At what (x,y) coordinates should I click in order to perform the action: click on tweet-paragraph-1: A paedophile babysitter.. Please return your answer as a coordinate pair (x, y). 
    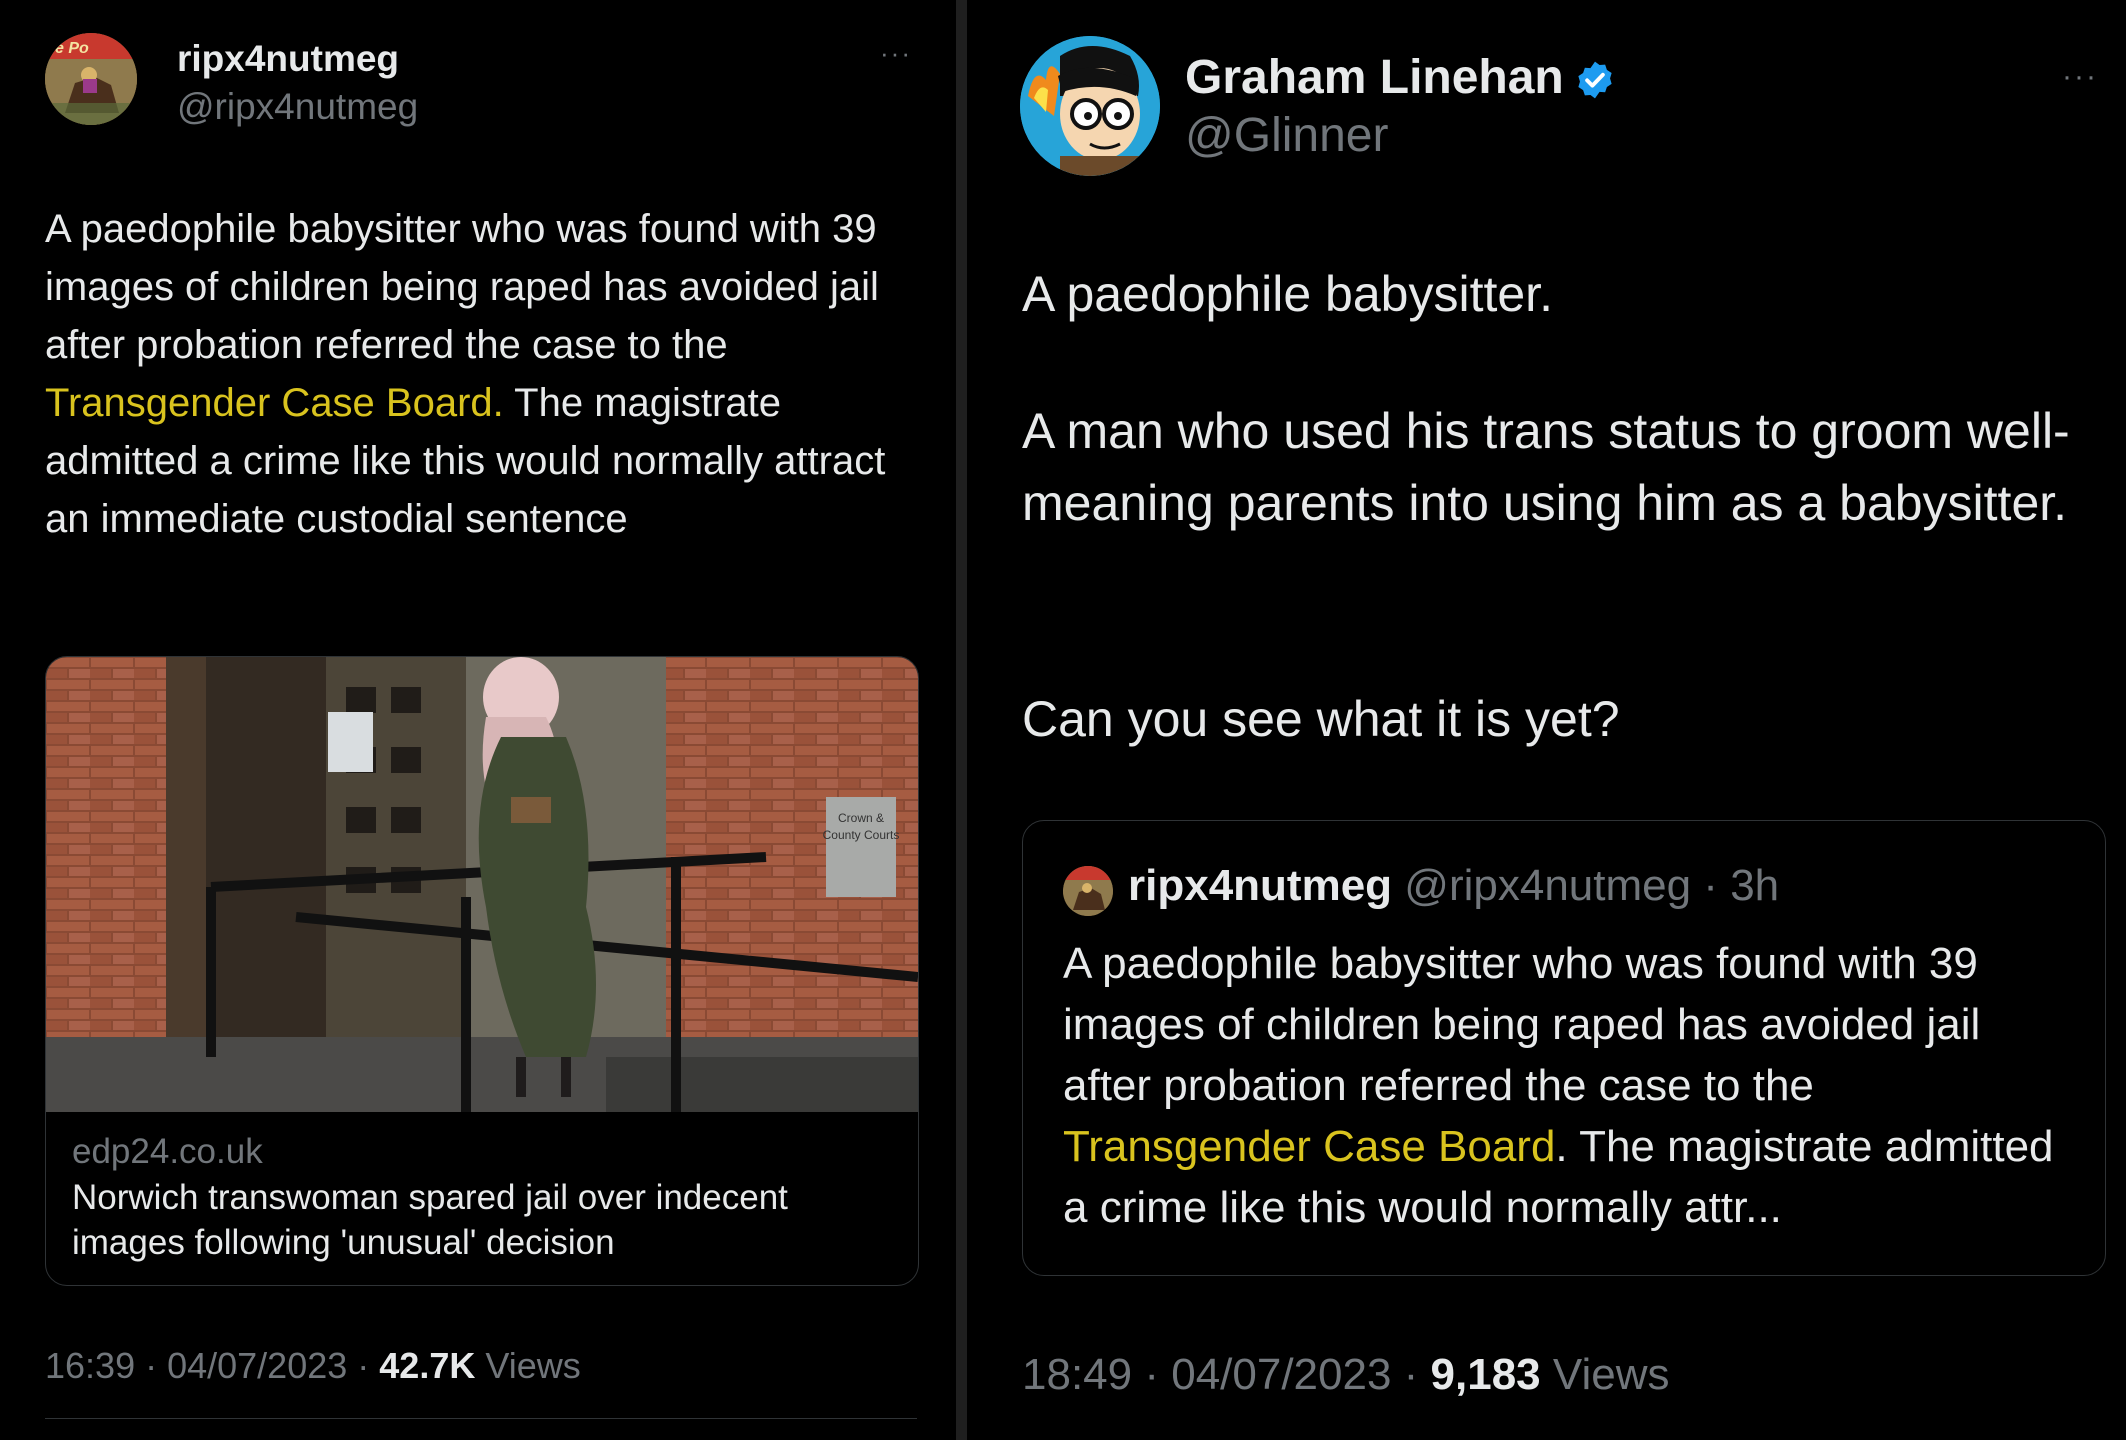
    Looking at the image, I should click on (1287, 294).